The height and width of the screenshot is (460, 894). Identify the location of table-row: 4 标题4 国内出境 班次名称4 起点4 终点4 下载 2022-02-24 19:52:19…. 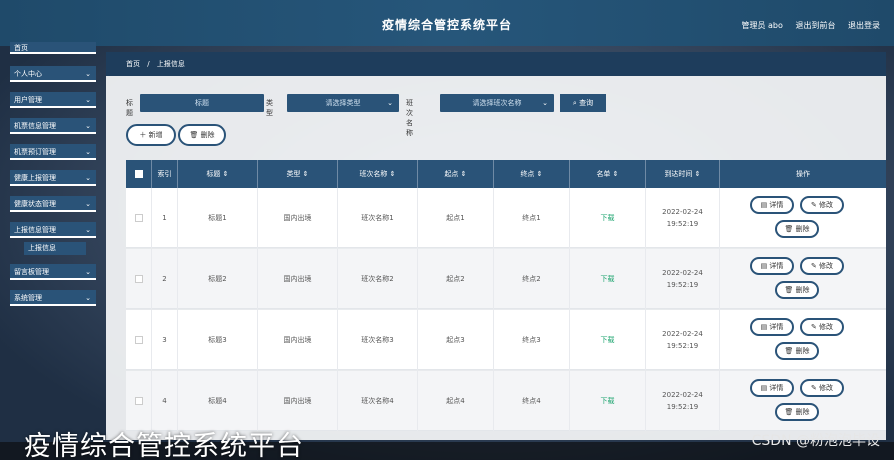
(506, 401).